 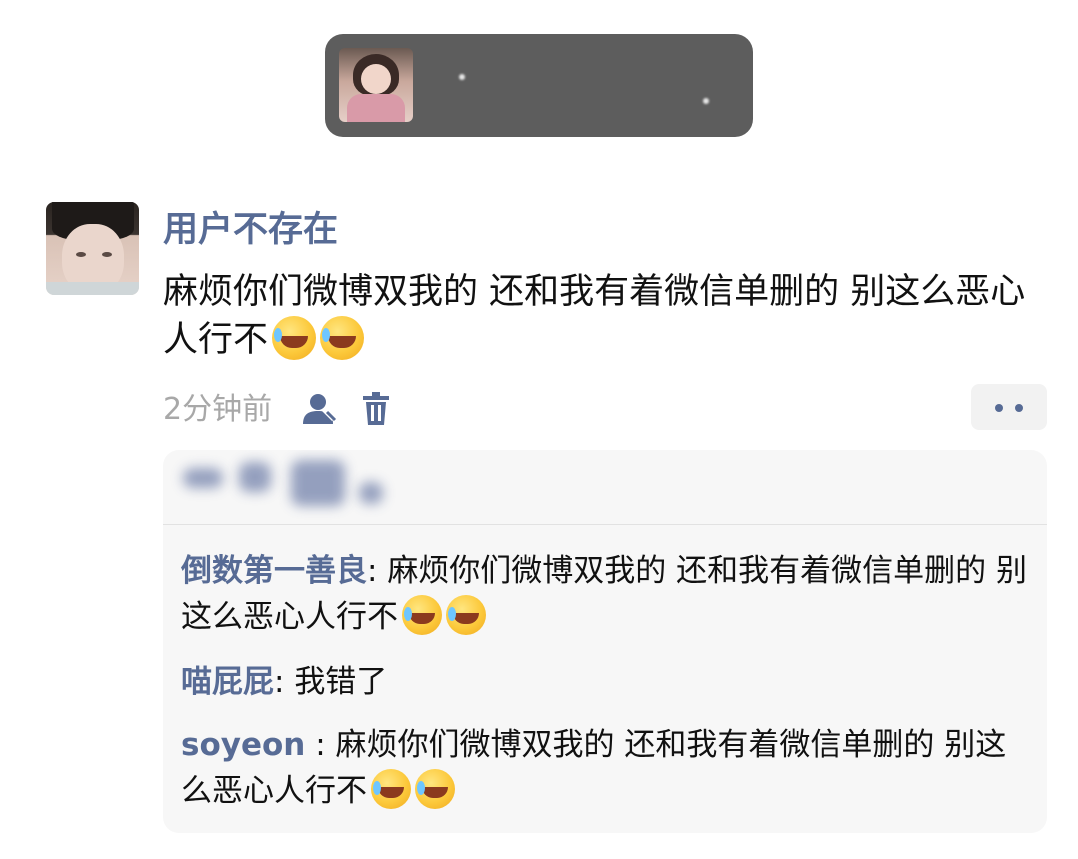 What do you see at coordinates (203, 478) in the screenshot?
I see `blurred-like-icon` at bounding box center [203, 478].